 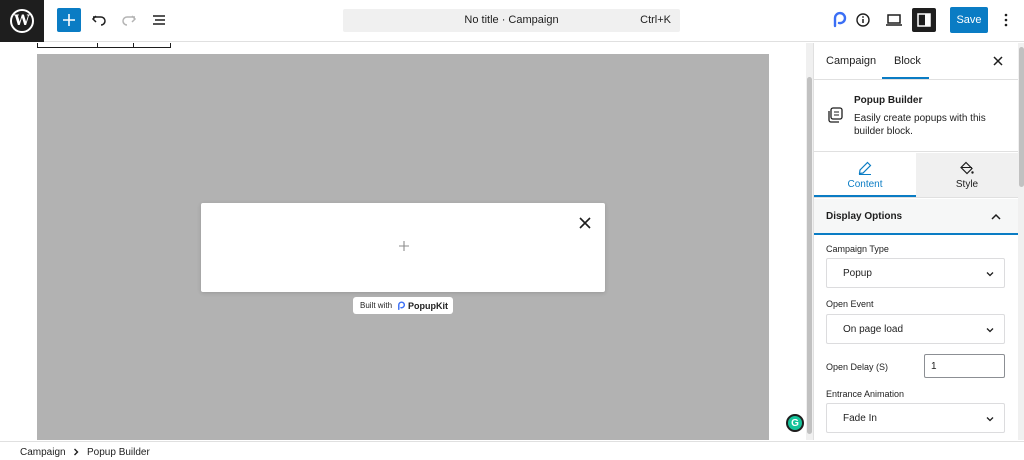 What do you see at coordinates (851, 61) in the screenshot?
I see `tab-campaign: Campaign` at bounding box center [851, 61].